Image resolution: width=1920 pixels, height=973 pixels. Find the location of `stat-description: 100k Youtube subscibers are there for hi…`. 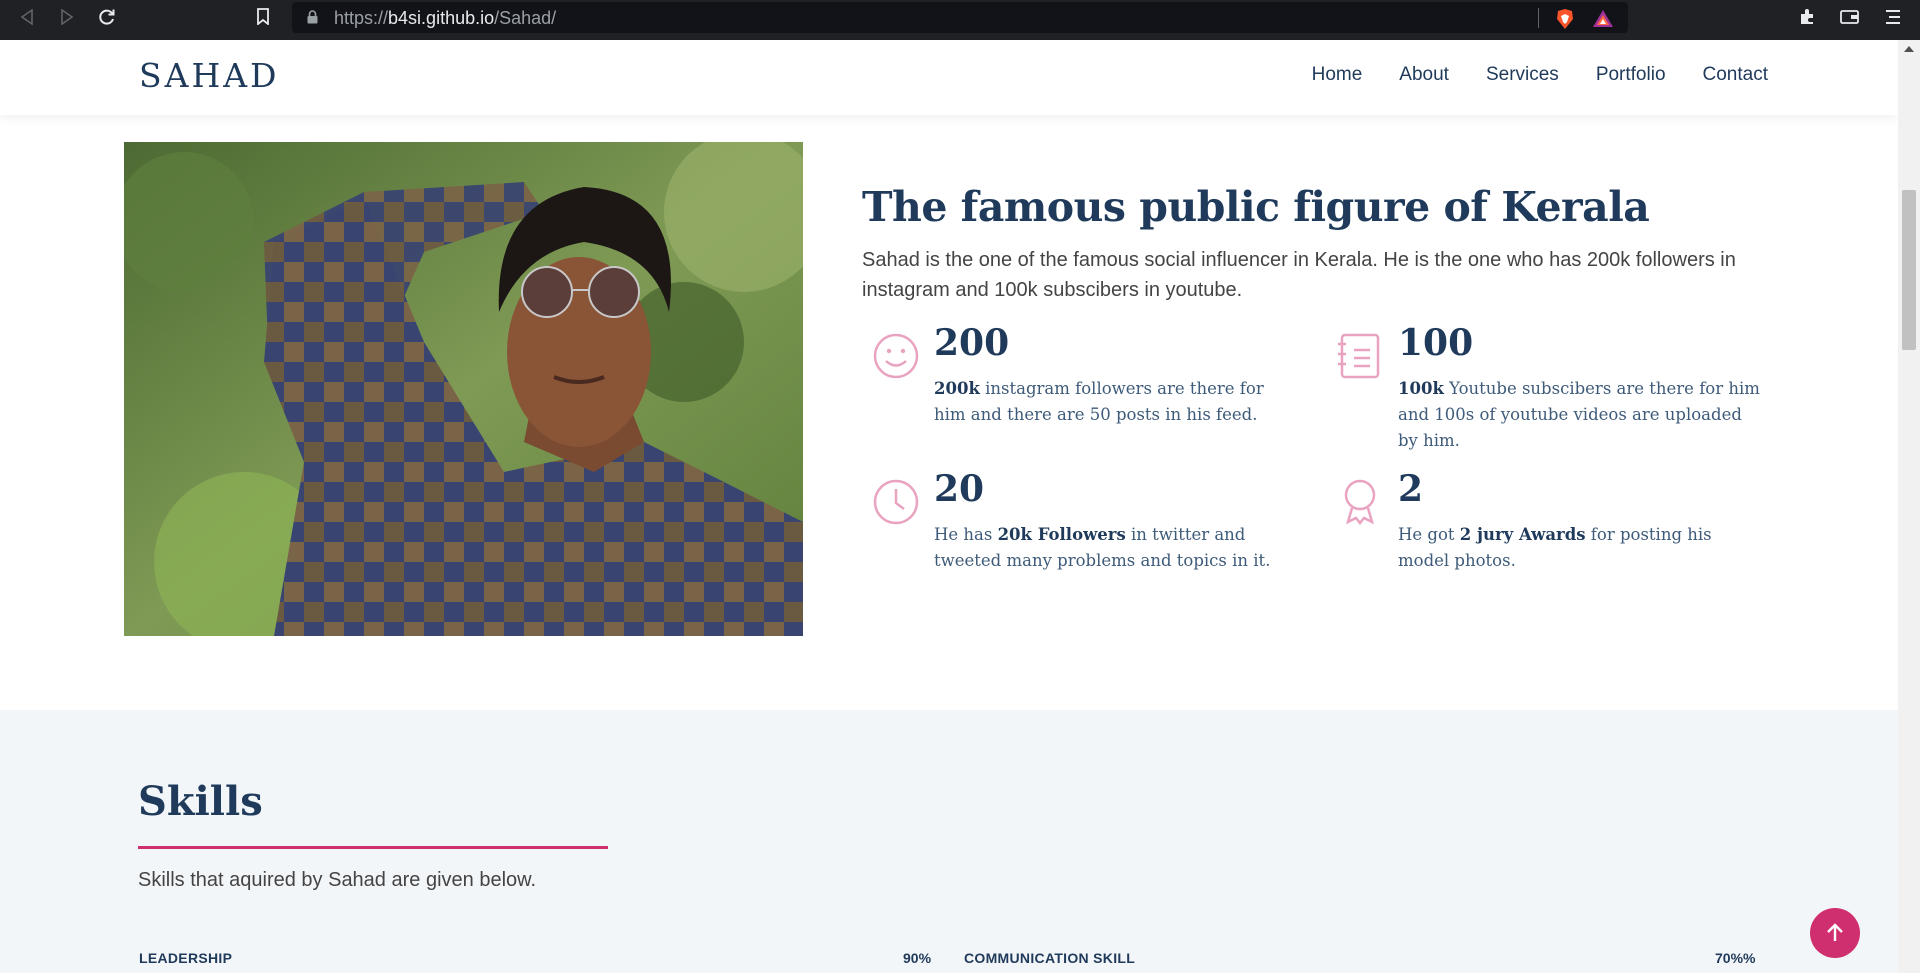

stat-description: 100k Youtube subscibers are there for hi… is located at coordinates (1579, 414).